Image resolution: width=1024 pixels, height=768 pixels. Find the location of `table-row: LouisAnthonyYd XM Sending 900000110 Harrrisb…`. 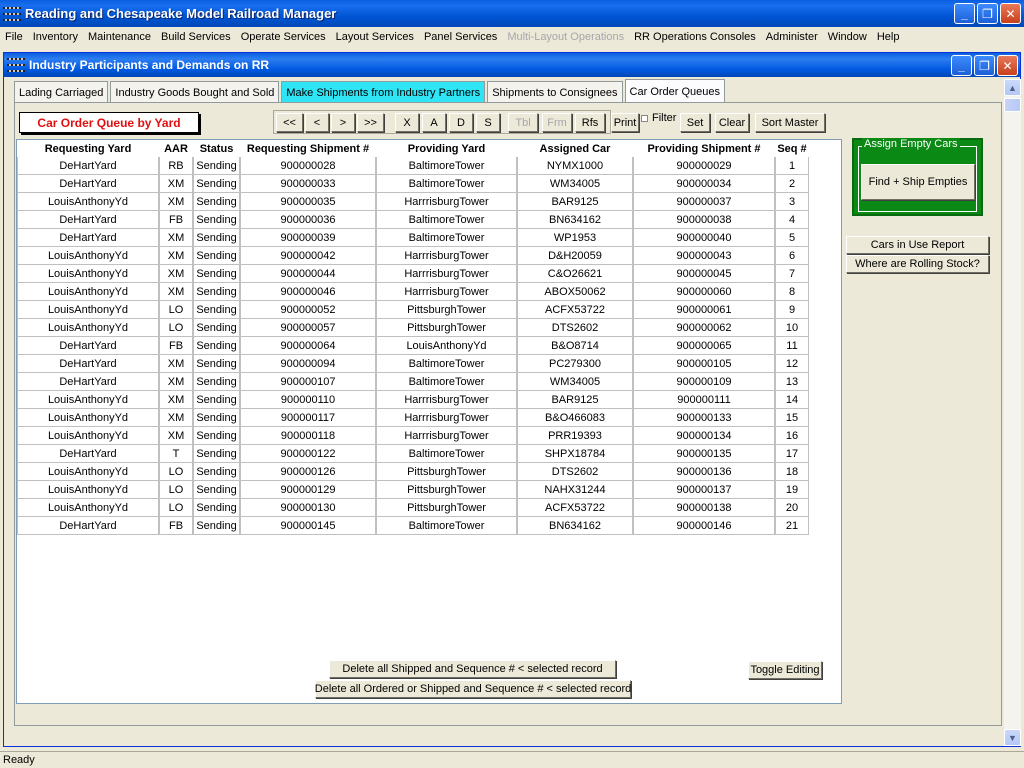

table-row: LouisAnthonyYd XM Sending 900000110 Harrrisb… is located at coordinates (429, 400).